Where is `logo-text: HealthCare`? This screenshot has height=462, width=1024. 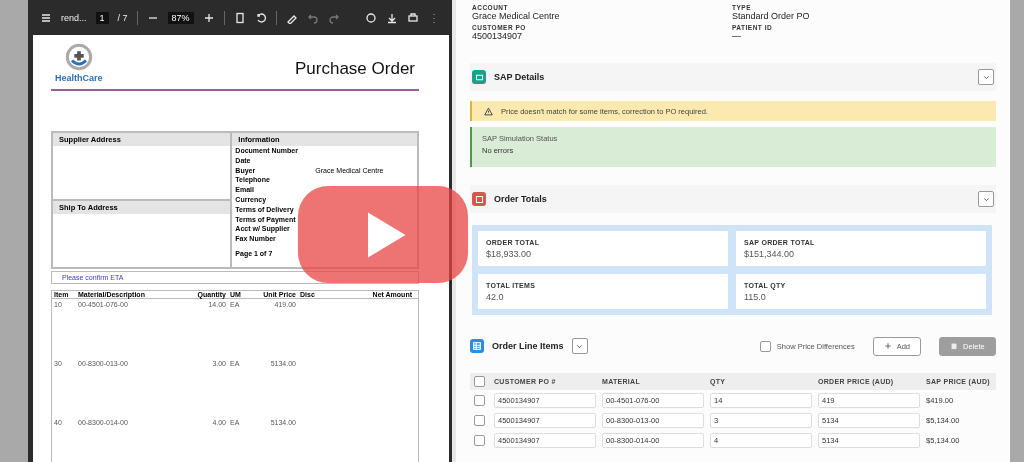
logo-text: HealthCare is located at coordinates (79, 78).